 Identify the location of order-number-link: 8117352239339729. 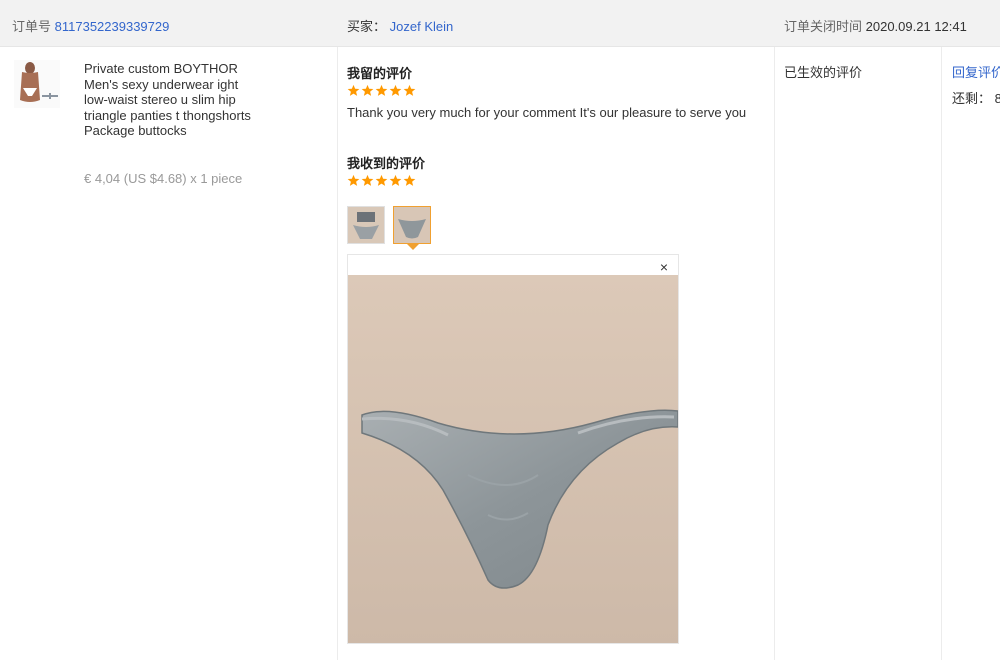
(112, 26).